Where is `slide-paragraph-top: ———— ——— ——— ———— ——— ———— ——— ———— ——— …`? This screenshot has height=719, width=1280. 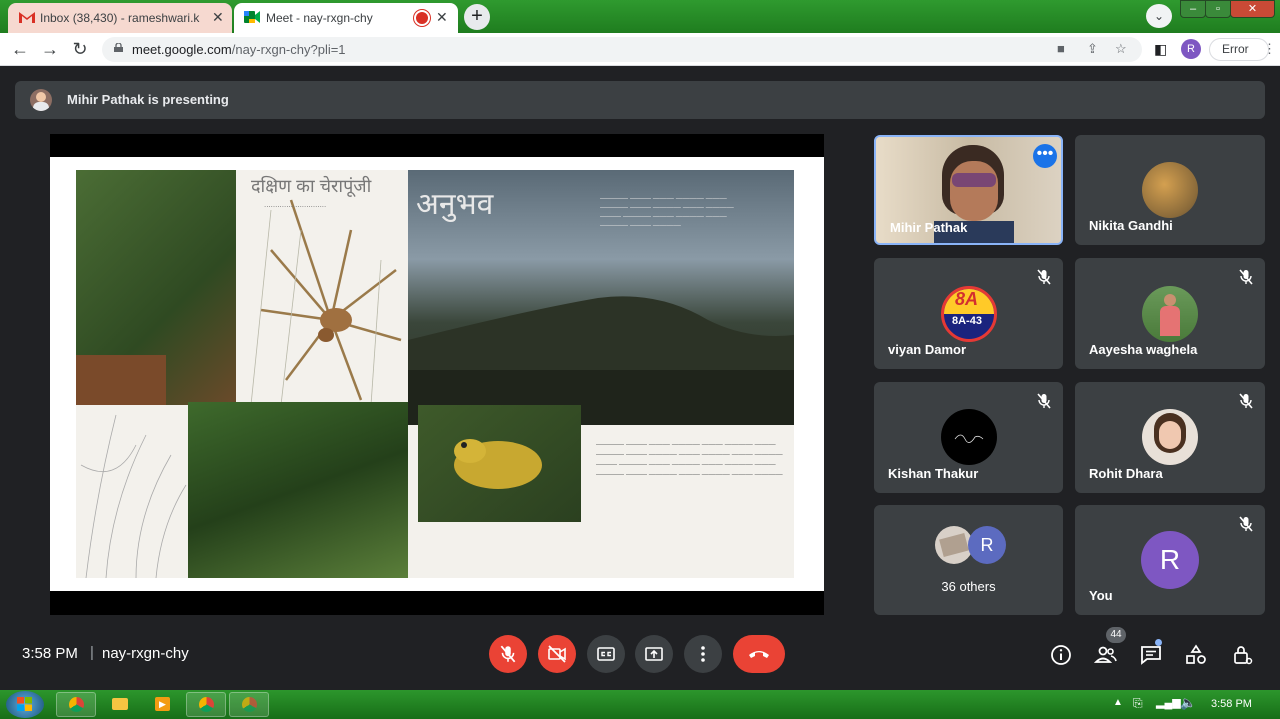 slide-paragraph-top: ———— ——— ——— ———— ——— ———— ——— ———— ——— … is located at coordinates (667, 212).